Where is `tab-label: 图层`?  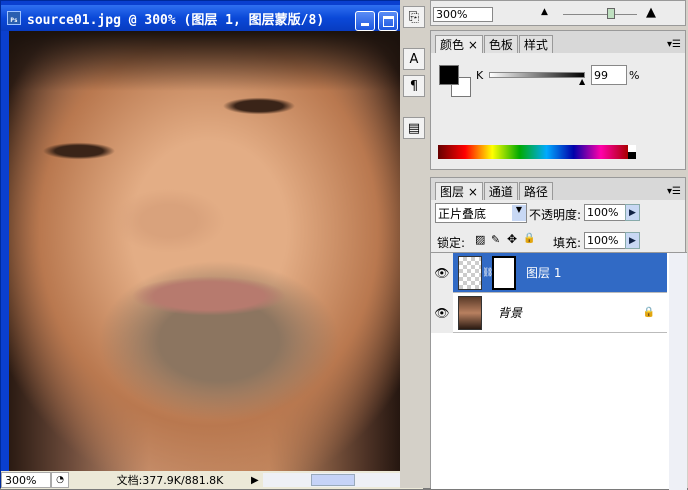 tab-label: 图层 is located at coordinates (452, 192).